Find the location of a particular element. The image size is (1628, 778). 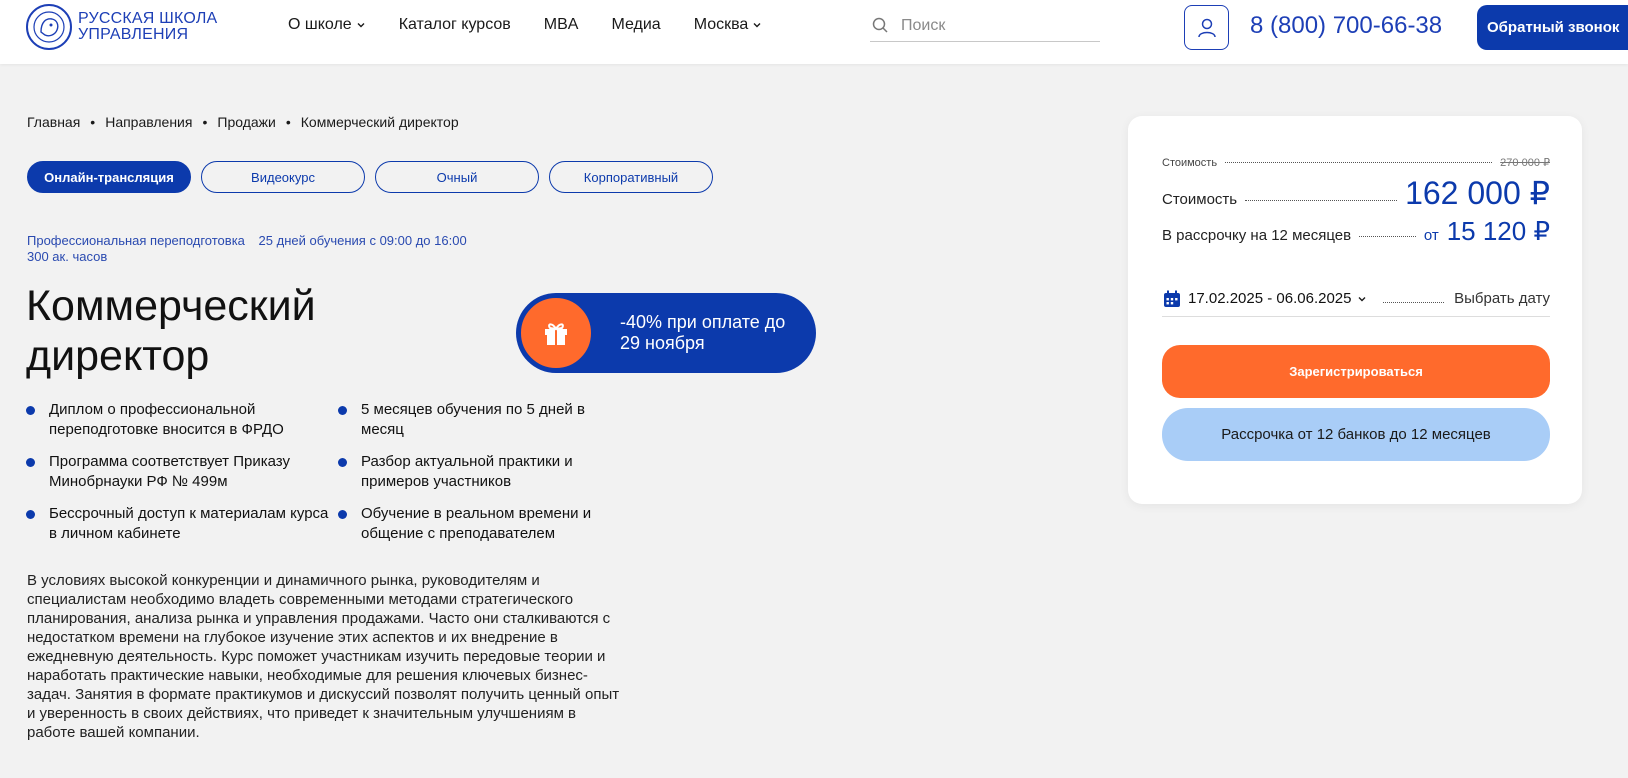

promo-text: -40% при оплате до 29 ноября is located at coordinates (703, 332).